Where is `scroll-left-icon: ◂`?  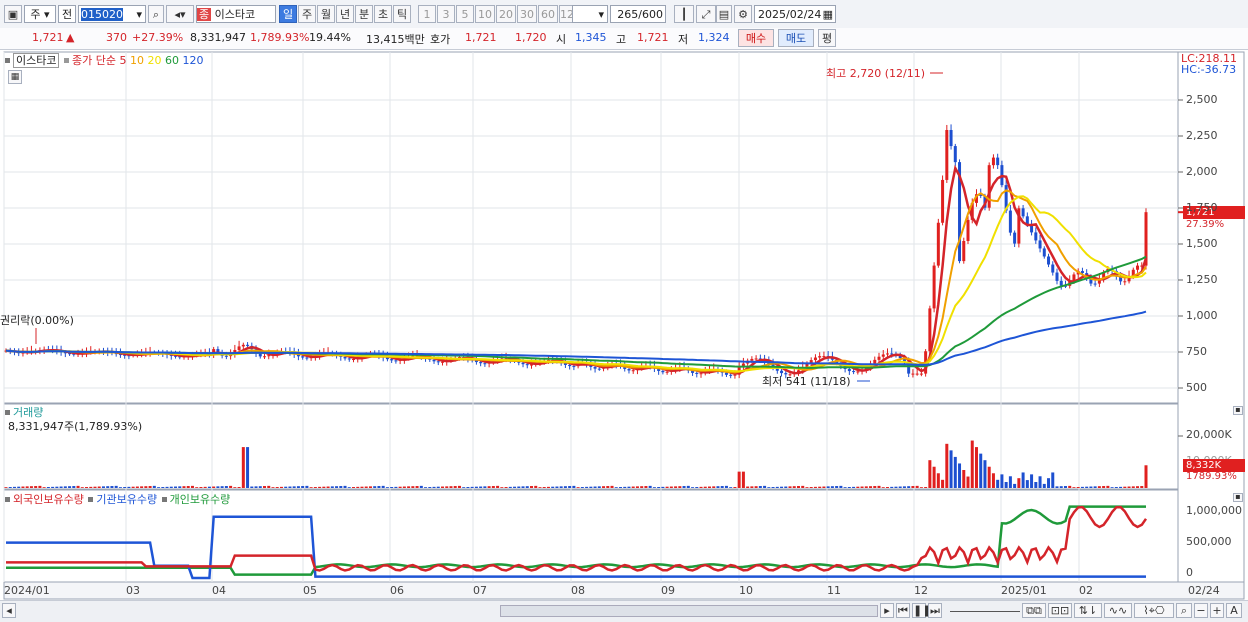
scroll-left-icon: ◂ is located at coordinates (9, 610).